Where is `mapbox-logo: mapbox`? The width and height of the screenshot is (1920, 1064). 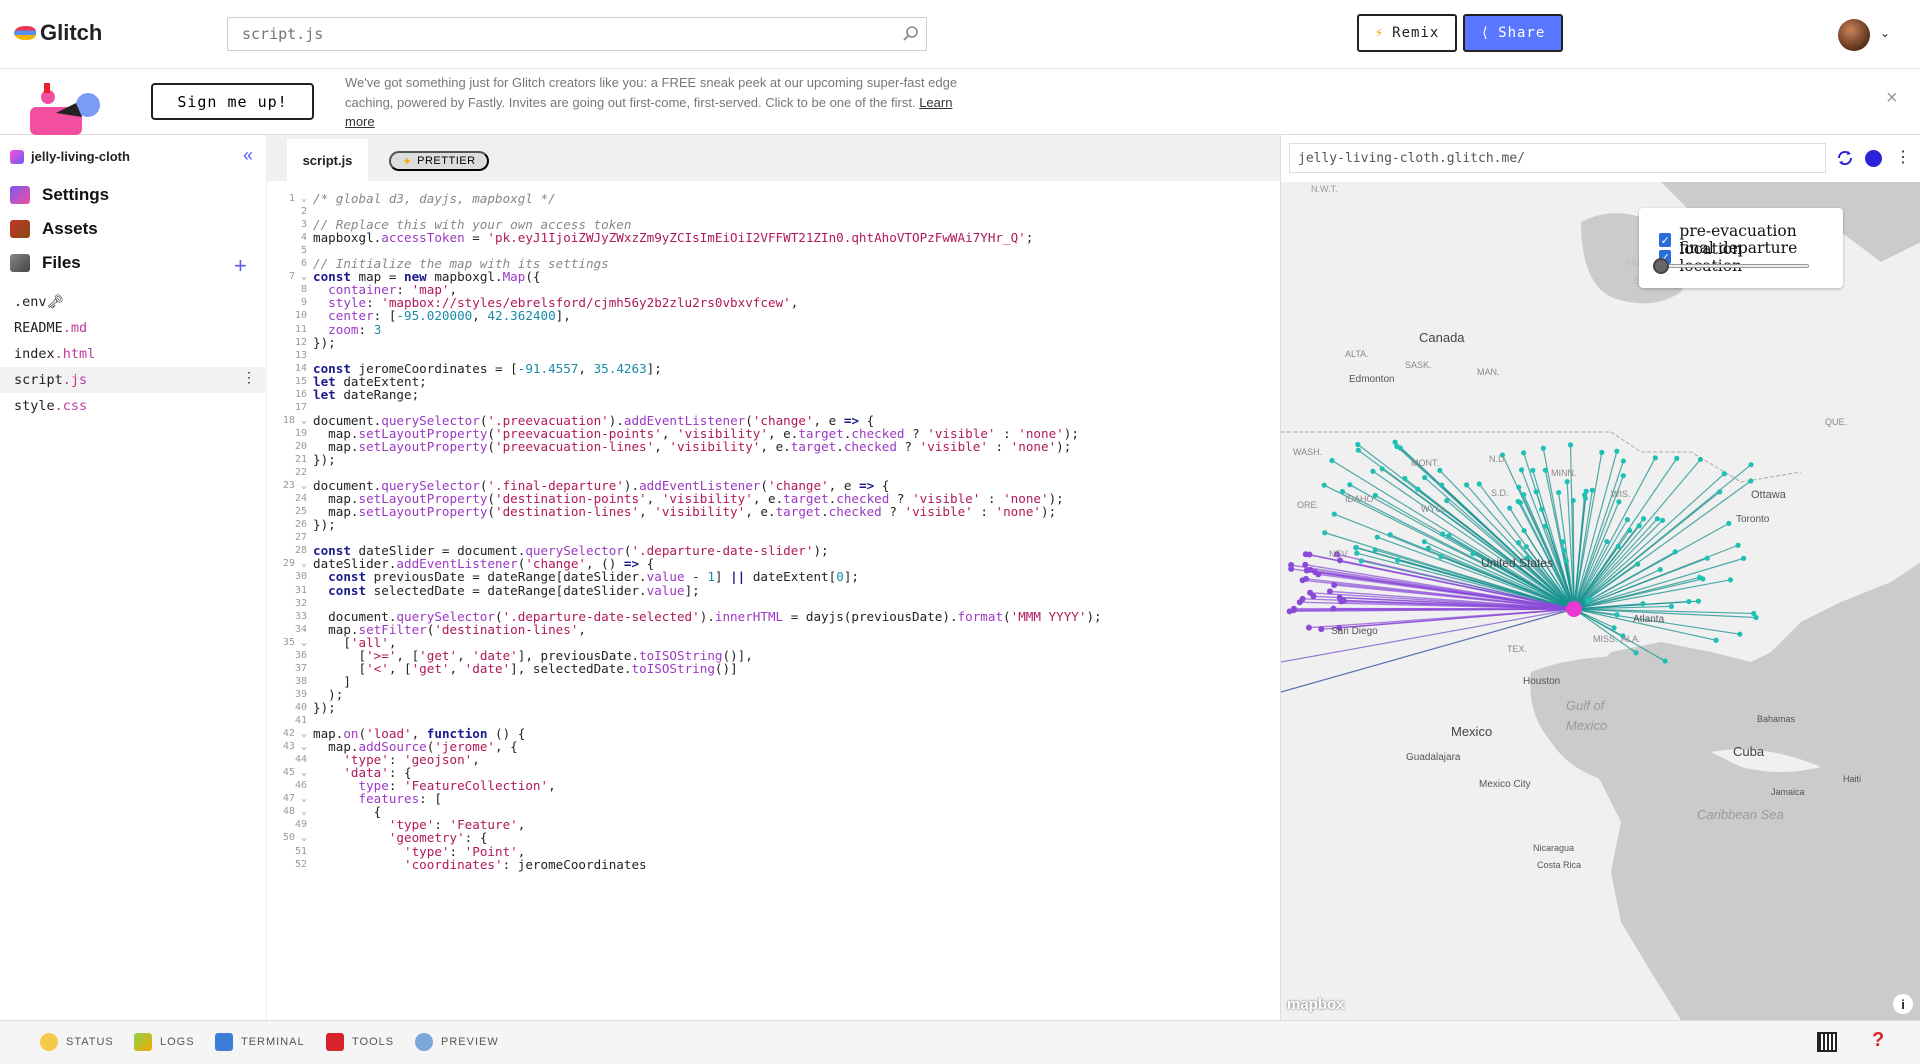 mapbox-logo: mapbox is located at coordinates (1316, 1004).